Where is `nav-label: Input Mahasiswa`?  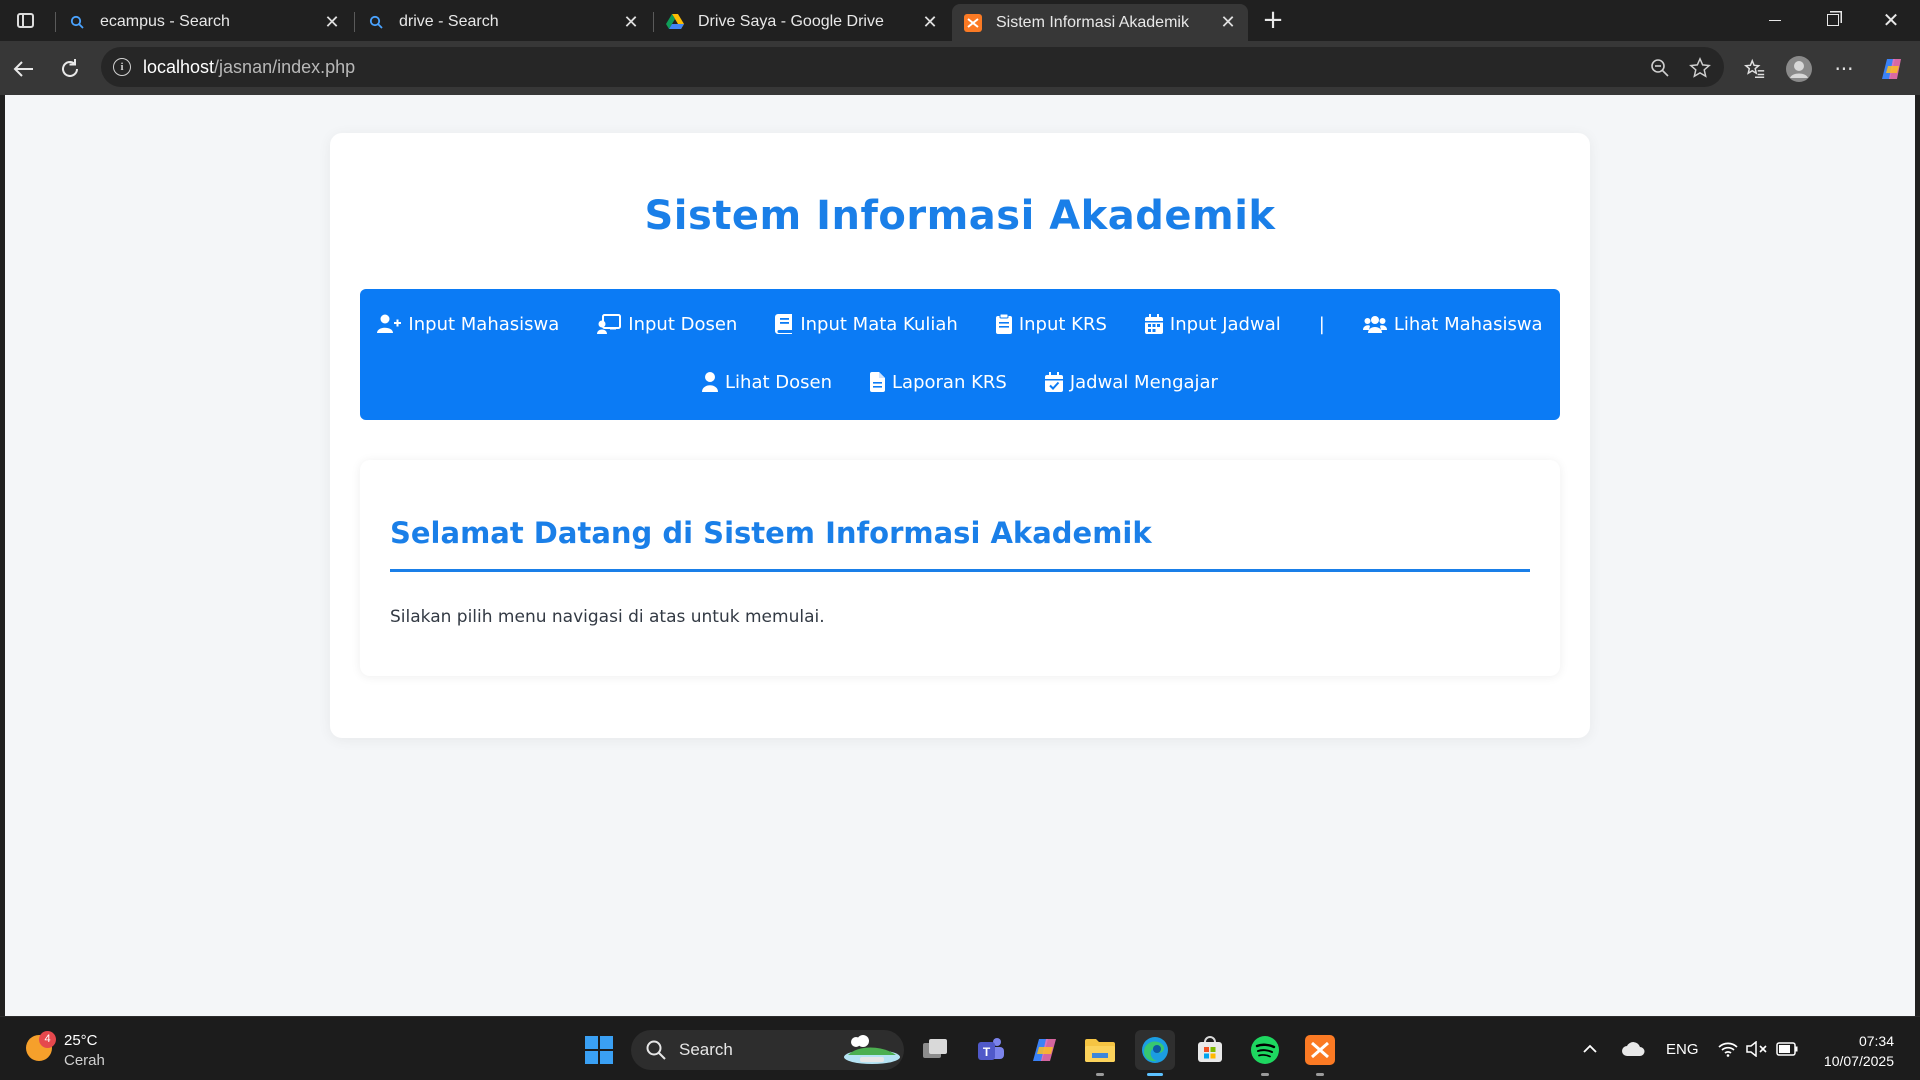 nav-label: Input Mahasiswa is located at coordinates (484, 324).